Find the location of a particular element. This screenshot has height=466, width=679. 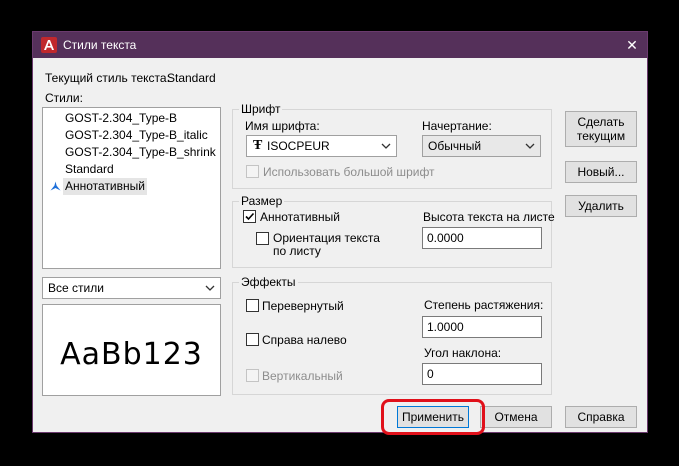

styles-filter-select: Все стили is located at coordinates (131, 288).